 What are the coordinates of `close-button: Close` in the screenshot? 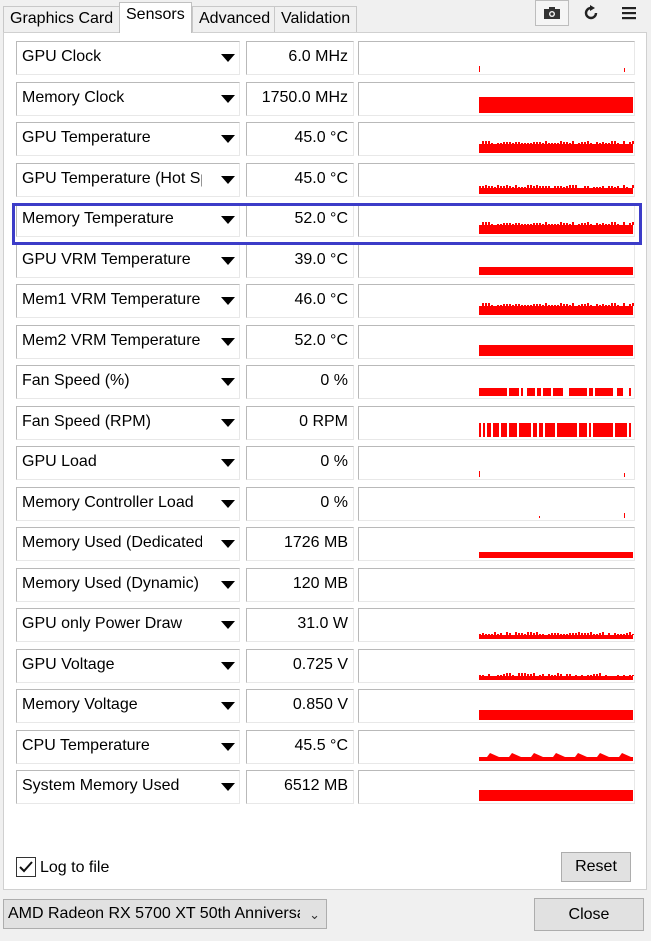 It's located at (589, 914).